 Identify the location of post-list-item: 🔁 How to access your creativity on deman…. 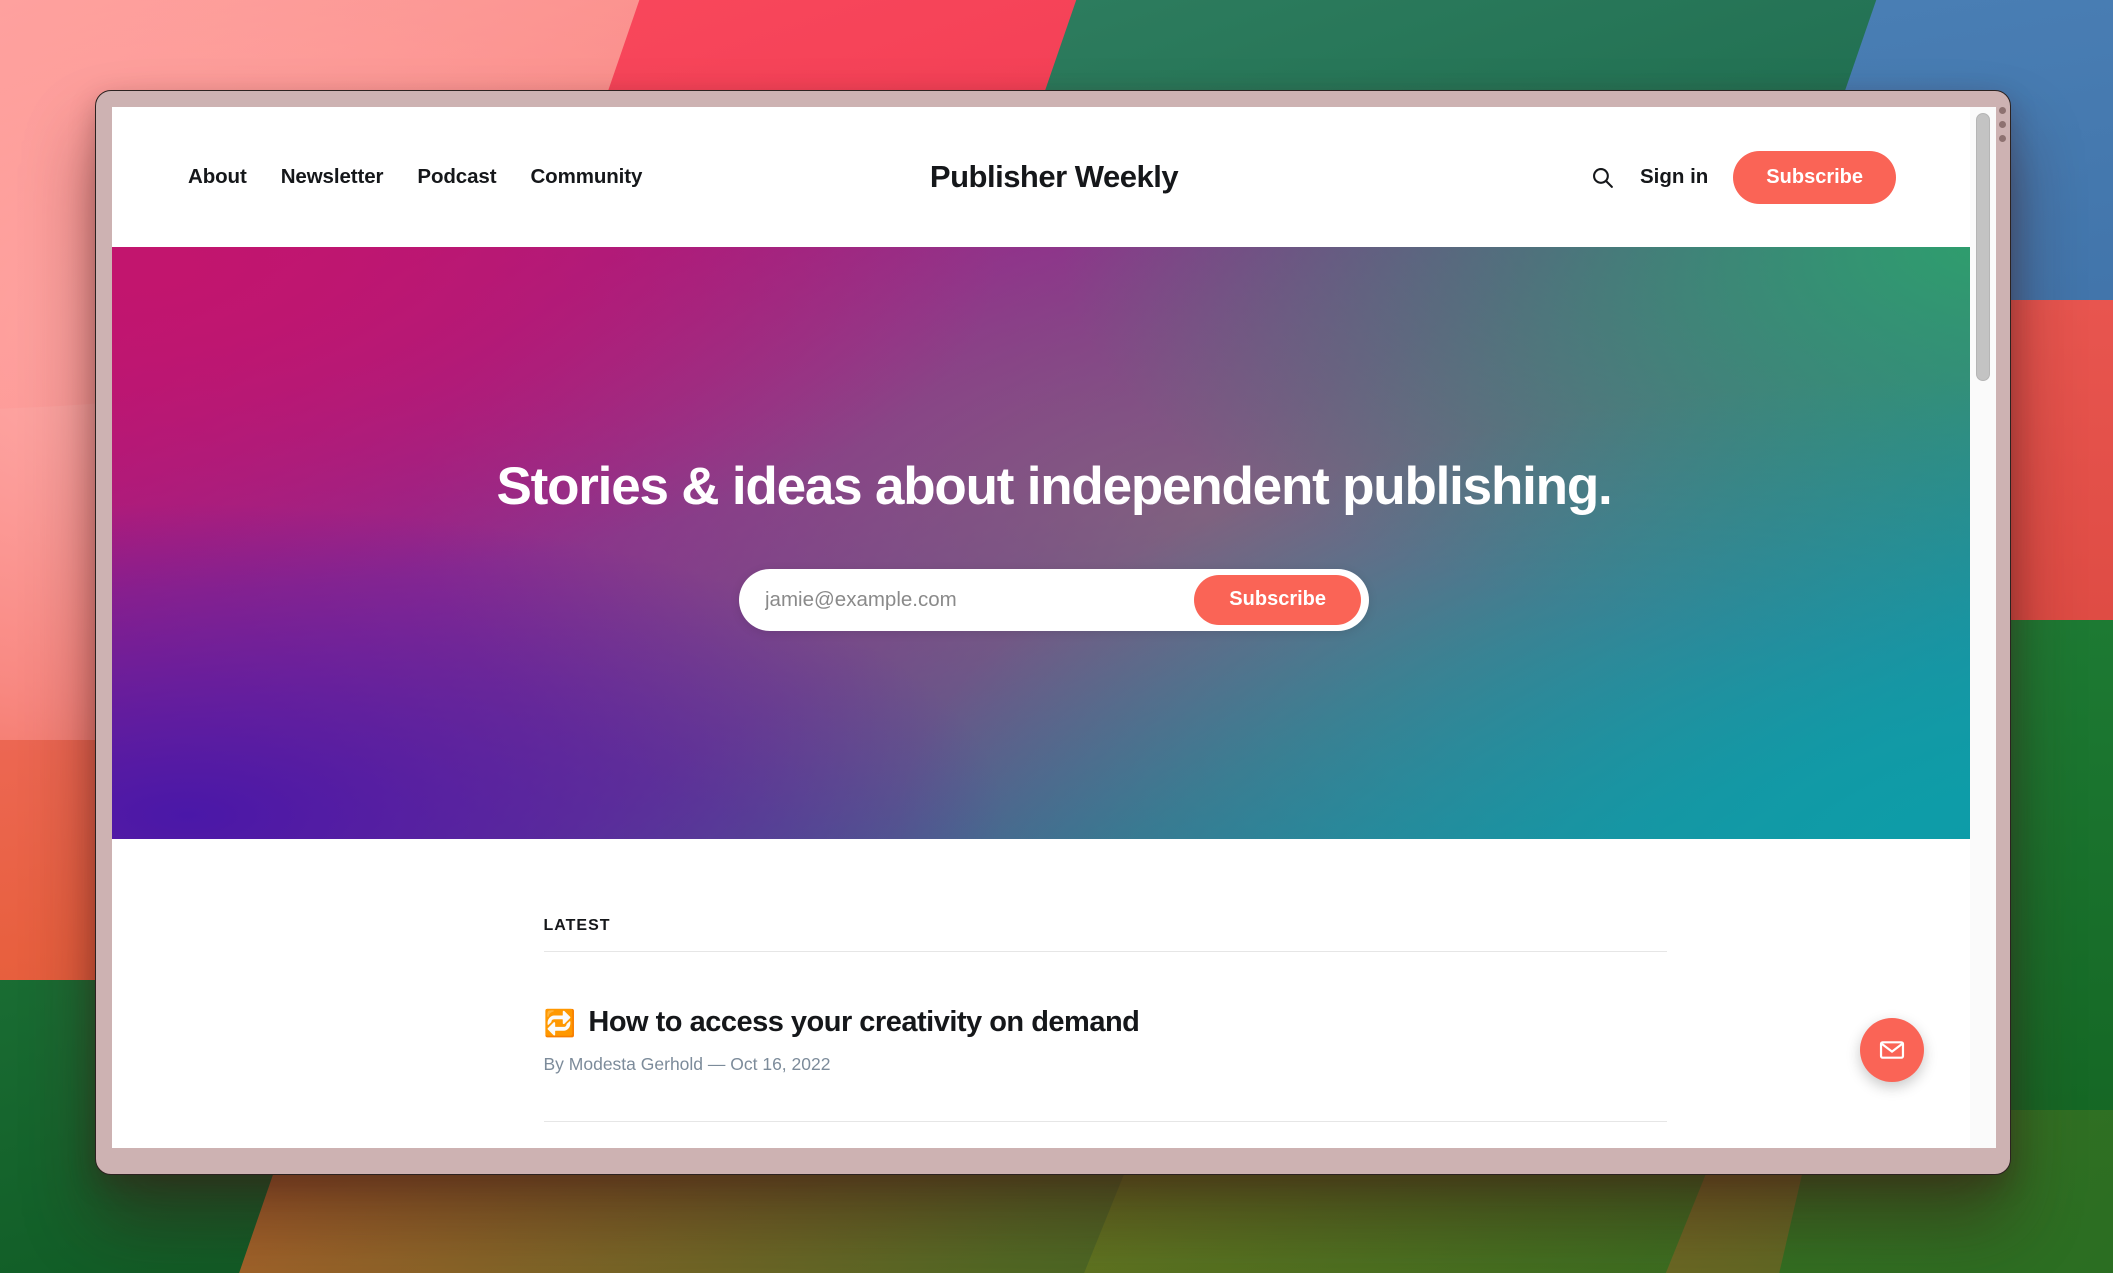
(1105, 1036).